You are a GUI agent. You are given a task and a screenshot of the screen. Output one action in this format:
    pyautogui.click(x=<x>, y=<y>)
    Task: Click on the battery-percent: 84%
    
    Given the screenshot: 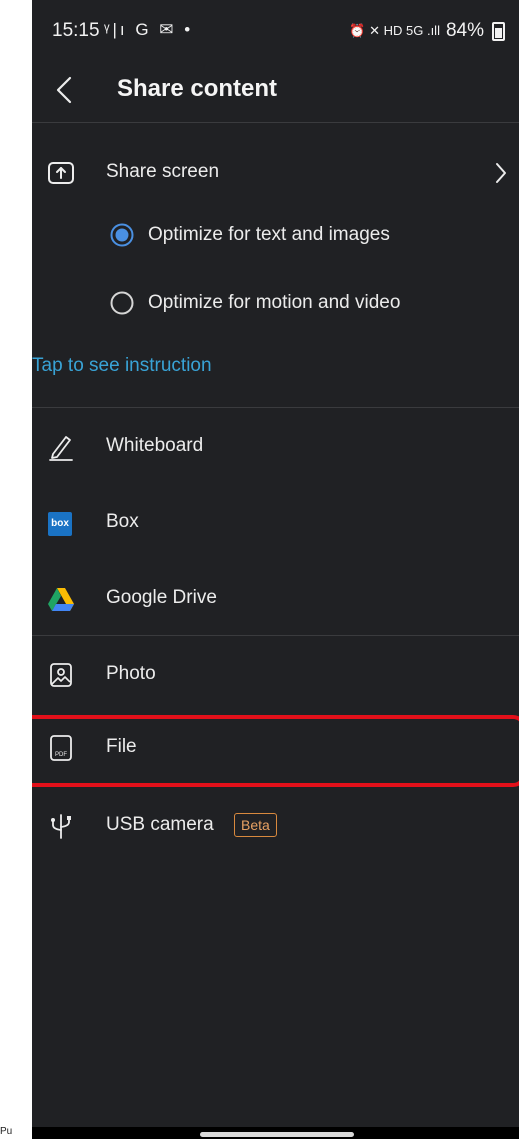 What is the action you would take?
    pyautogui.click(x=464, y=30)
    